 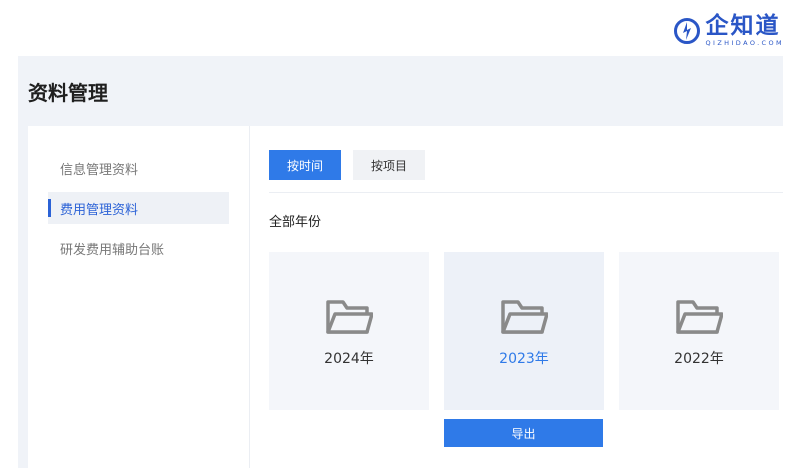 I want to click on folder-label: 2023年, so click(x=524, y=359).